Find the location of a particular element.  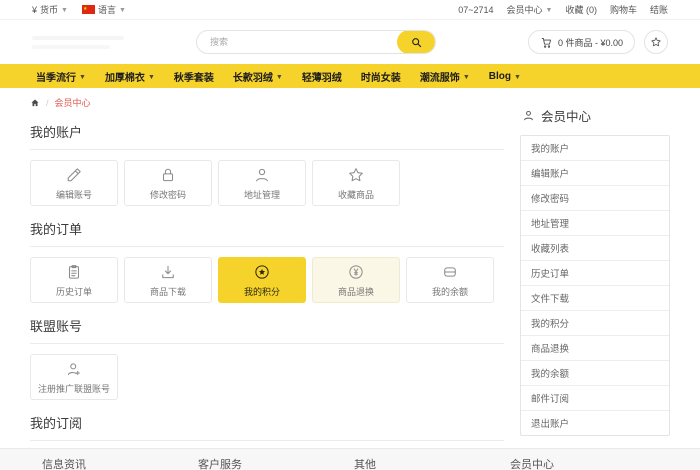

section-title: 我的订单 is located at coordinates (267, 227).